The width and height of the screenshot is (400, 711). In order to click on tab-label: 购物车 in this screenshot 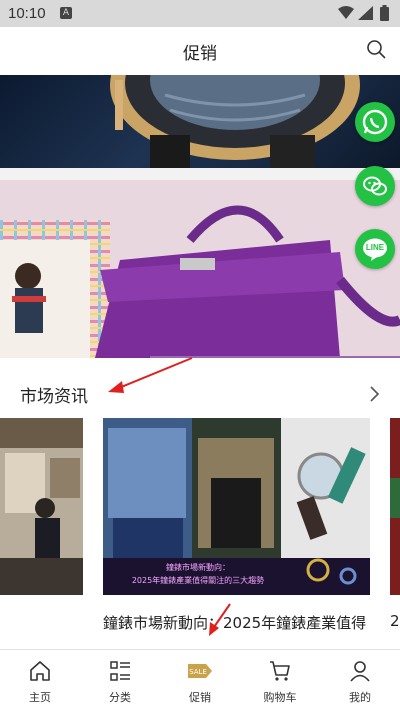, I will do `click(280, 697)`.